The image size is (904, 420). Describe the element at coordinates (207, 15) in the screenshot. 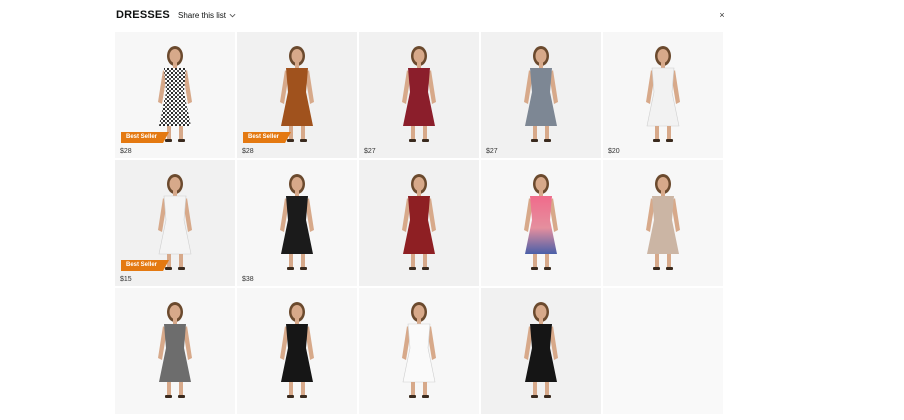

I see `share-list-button: Share this list` at that location.